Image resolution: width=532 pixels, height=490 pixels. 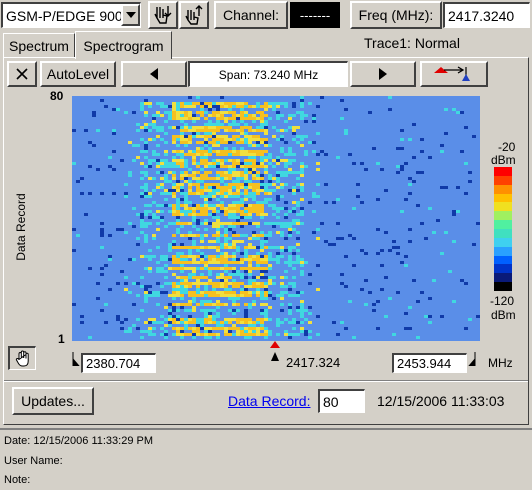 What do you see at coordinates (194, 15) in the screenshot?
I see `peak-tool-button` at bounding box center [194, 15].